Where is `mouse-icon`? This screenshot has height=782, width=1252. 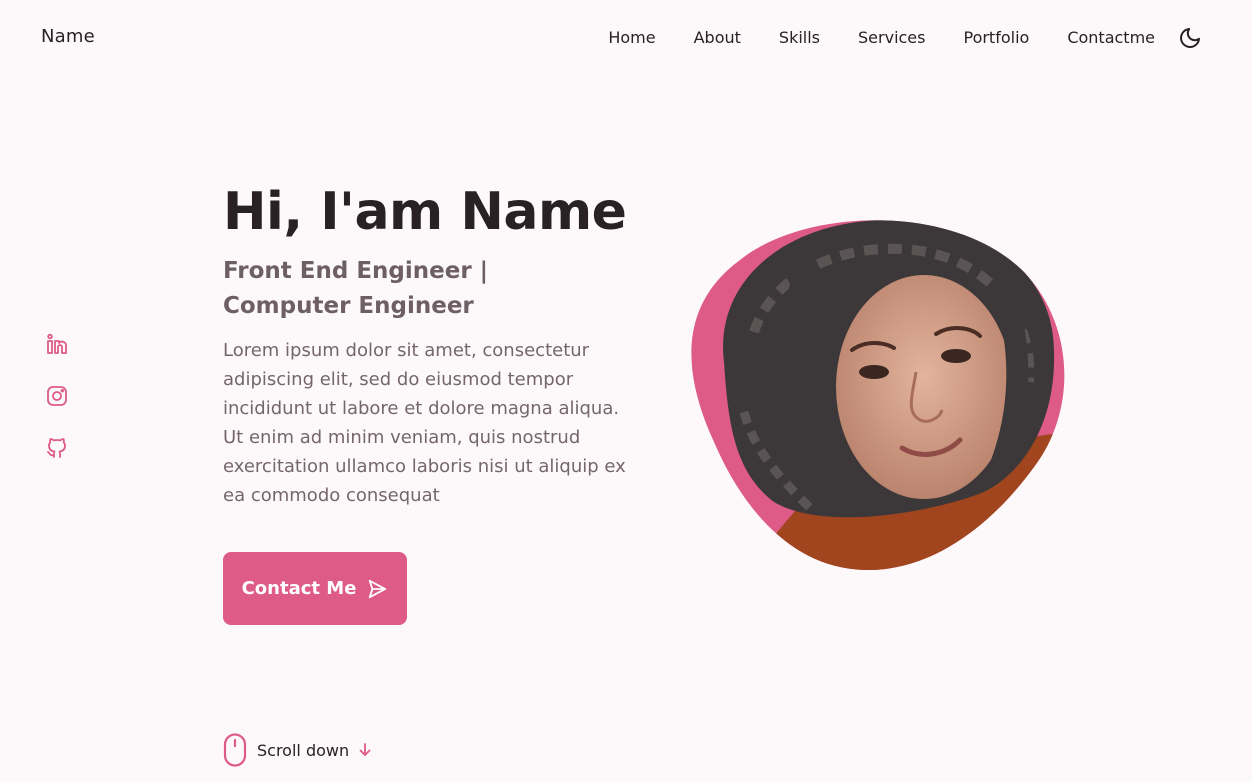
mouse-icon is located at coordinates (235, 750).